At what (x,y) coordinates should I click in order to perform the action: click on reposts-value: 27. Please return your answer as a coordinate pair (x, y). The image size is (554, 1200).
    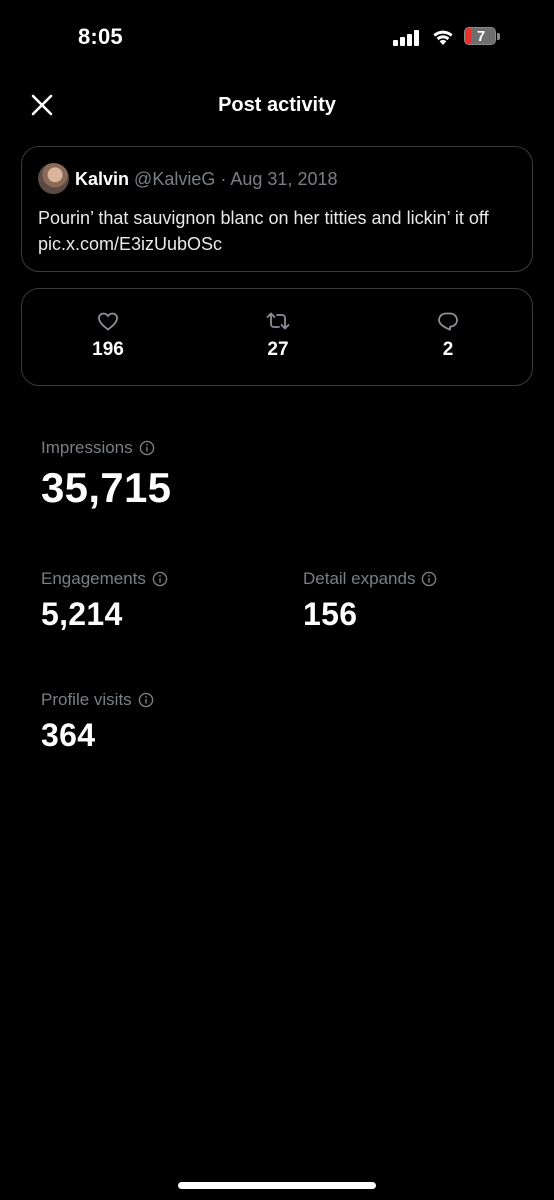
    Looking at the image, I should click on (278, 349).